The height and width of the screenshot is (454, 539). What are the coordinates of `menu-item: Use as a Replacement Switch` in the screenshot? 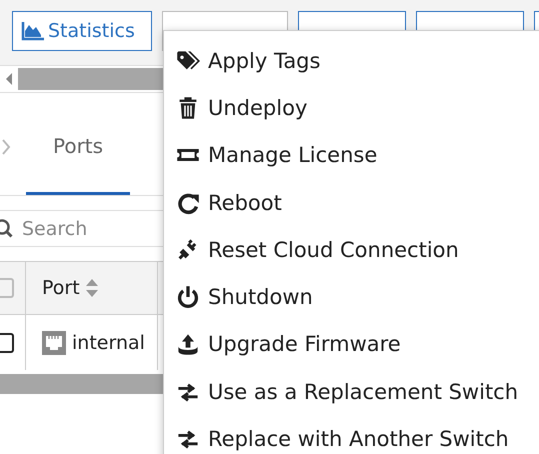 It's located at (351, 392).